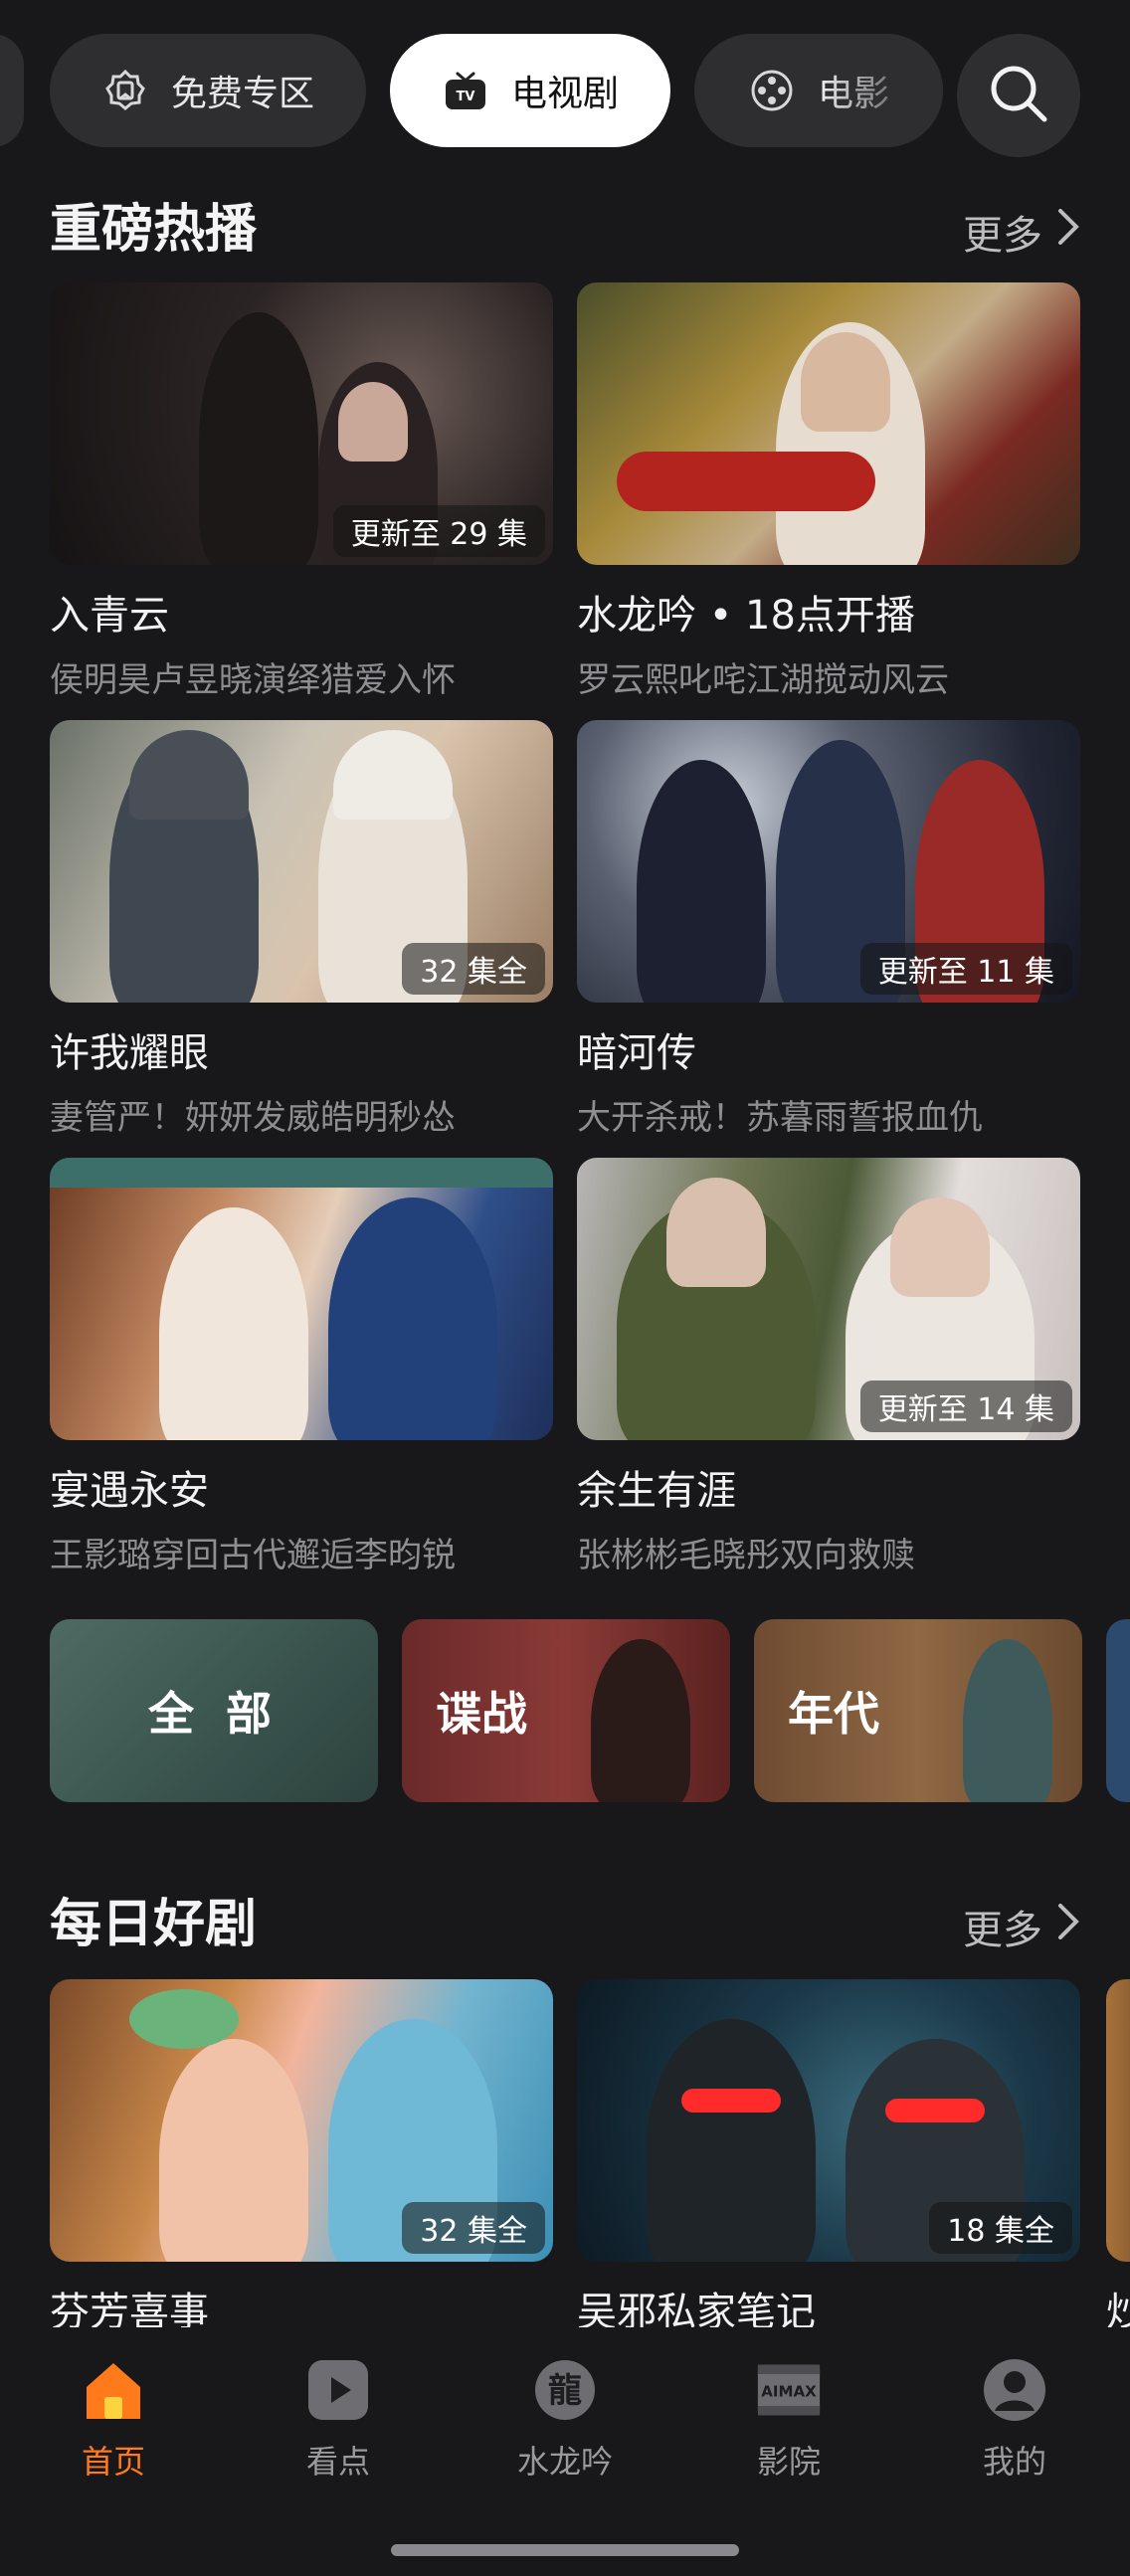  I want to click on daily-section-title: 每日好剧, so click(154, 1924).